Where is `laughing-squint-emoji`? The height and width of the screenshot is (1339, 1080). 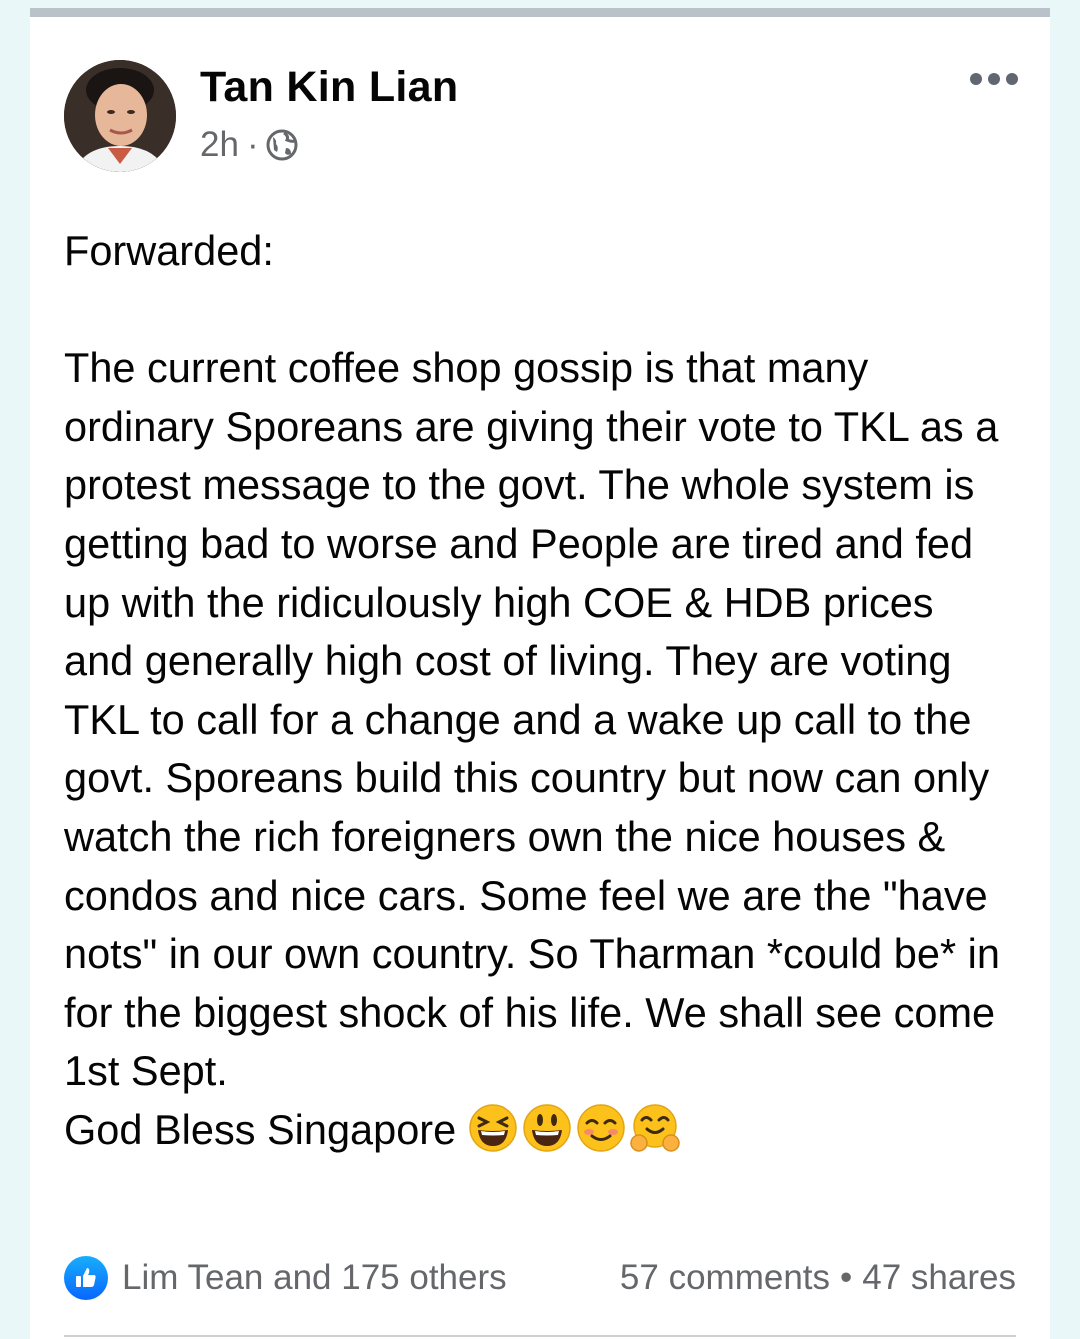
laughing-squint-emoji is located at coordinates (492, 1128).